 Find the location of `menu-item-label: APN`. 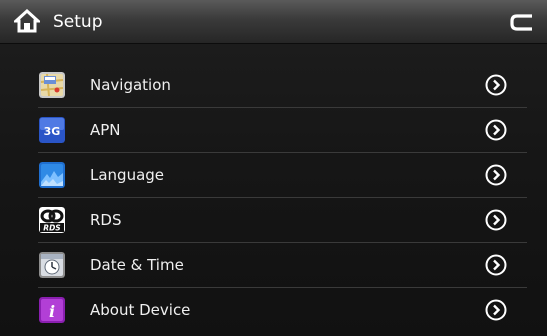

menu-item-label: APN is located at coordinates (105, 130).